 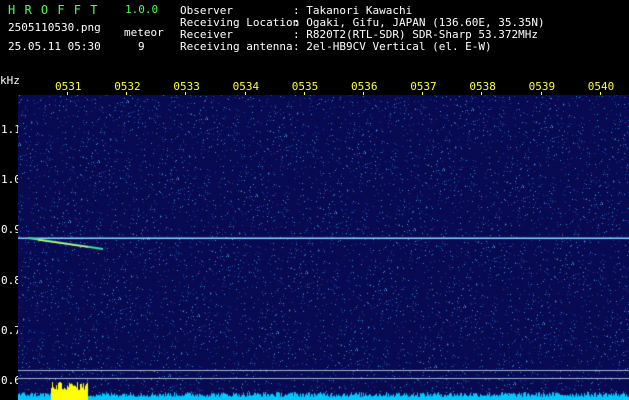 What do you see at coordinates (246, 86) in the screenshot?
I see `time-tick-label: 0534` at bounding box center [246, 86].